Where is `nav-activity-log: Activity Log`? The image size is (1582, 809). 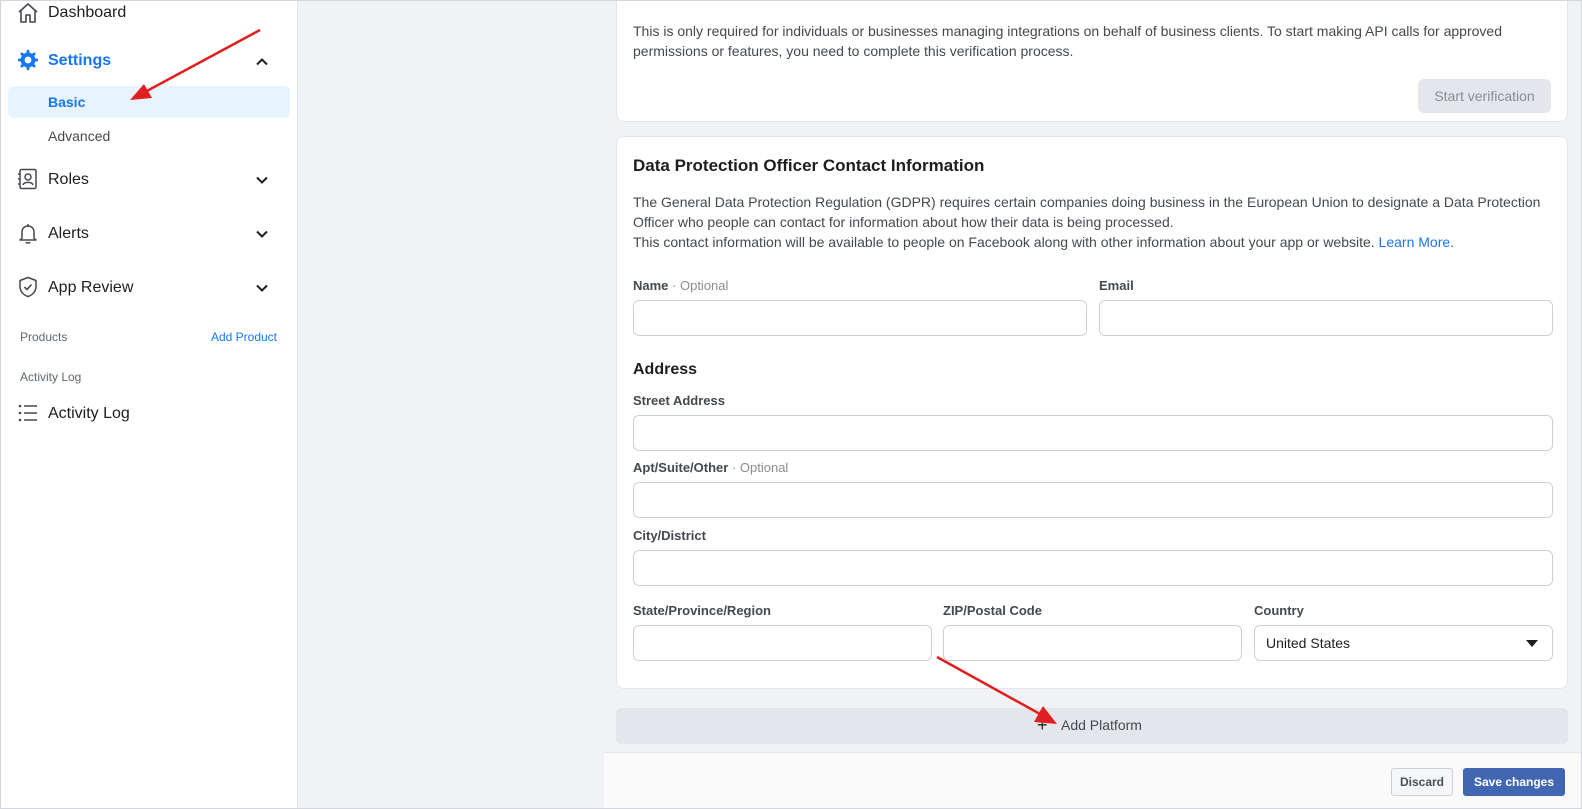
nav-activity-log: Activity Log is located at coordinates (149, 413).